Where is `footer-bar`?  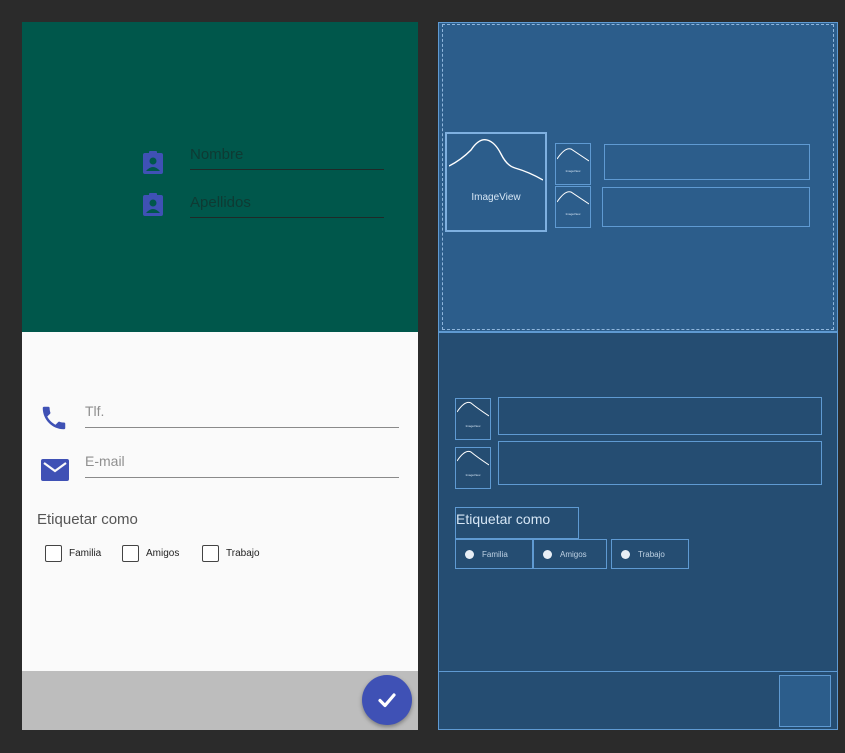
footer-bar is located at coordinates (220, 700).